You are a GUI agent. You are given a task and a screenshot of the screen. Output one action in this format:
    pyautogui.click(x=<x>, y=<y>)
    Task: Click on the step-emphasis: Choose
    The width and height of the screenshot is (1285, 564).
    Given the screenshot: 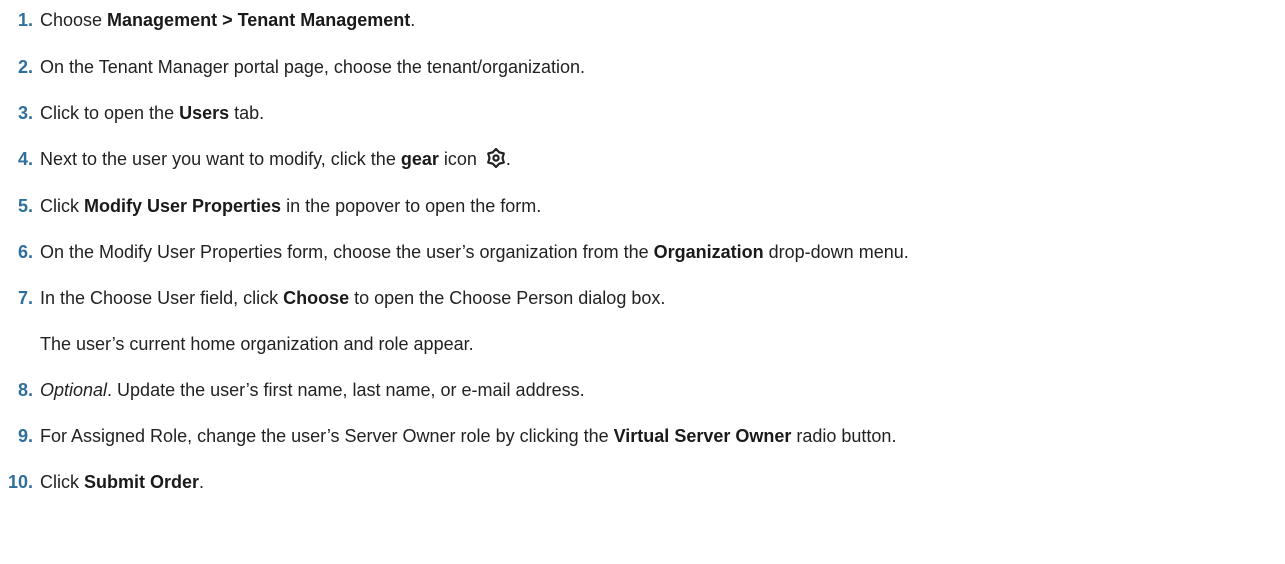 What is the action you would take?
    pyautogui.click(x=316, y=298)
    